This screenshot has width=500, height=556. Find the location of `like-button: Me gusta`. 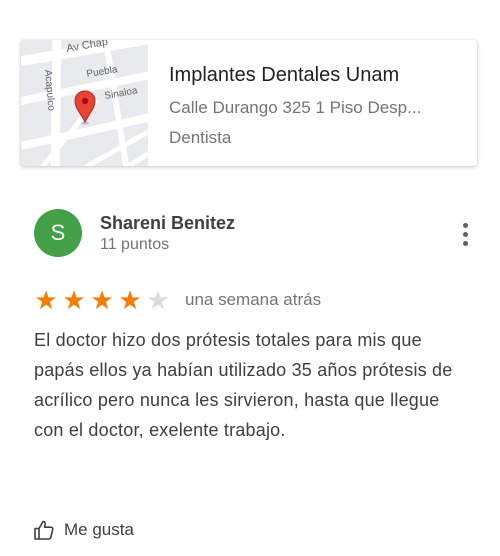

like-button: Me gusta is located at coordinates (83, 530).